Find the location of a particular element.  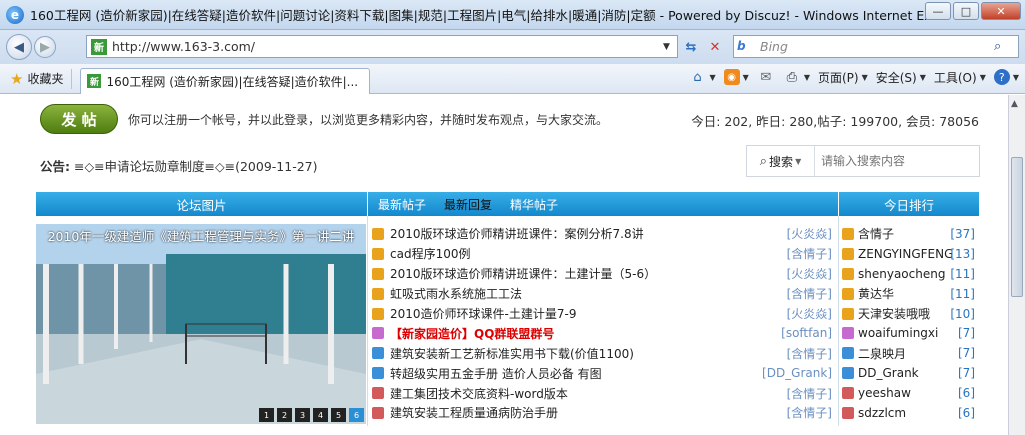

post-title-link: 2010造价师环球课件-土建计量7-9 is located at coordinates (483, 313).